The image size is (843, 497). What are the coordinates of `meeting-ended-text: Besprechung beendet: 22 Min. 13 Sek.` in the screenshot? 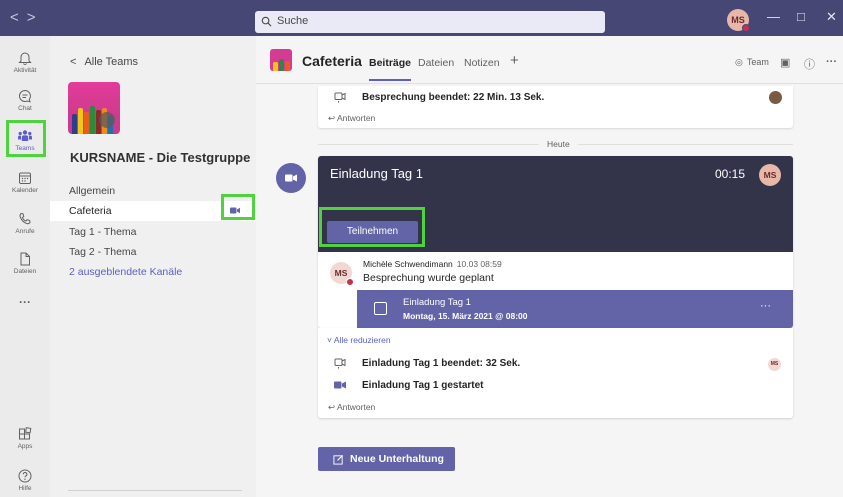 It's located at (453, 97).